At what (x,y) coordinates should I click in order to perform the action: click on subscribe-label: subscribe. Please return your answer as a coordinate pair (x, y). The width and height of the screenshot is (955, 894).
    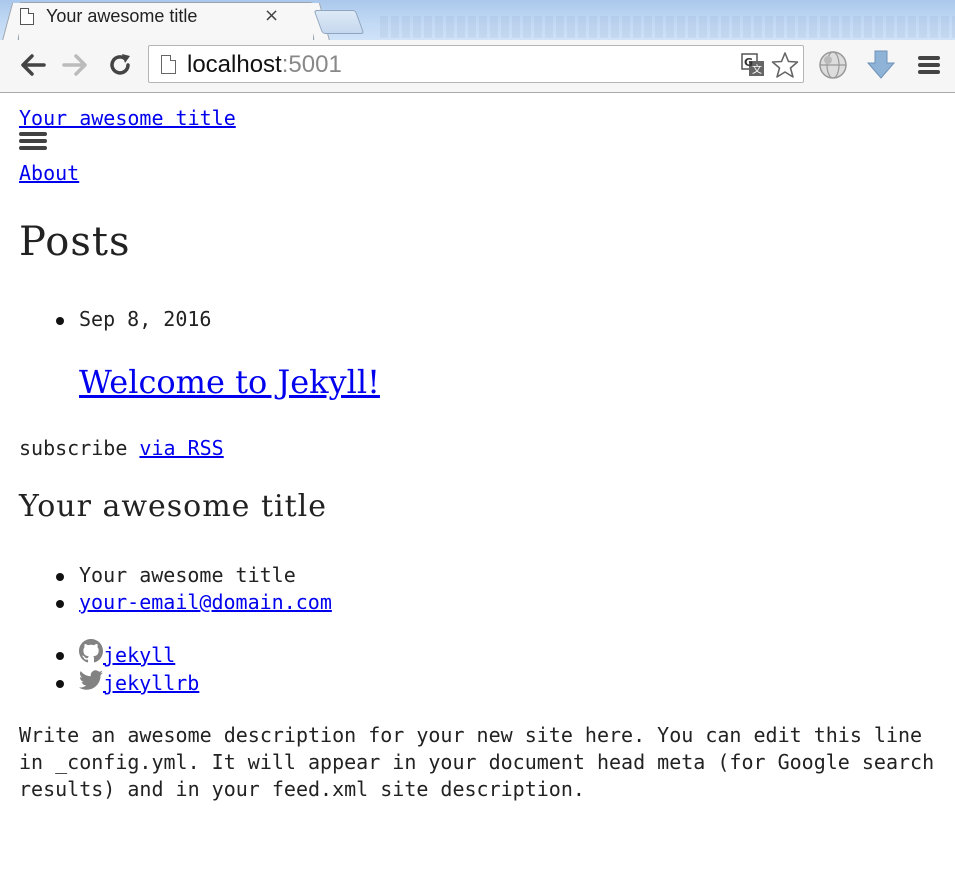
    Looking at the image, I should click on (73, 448).